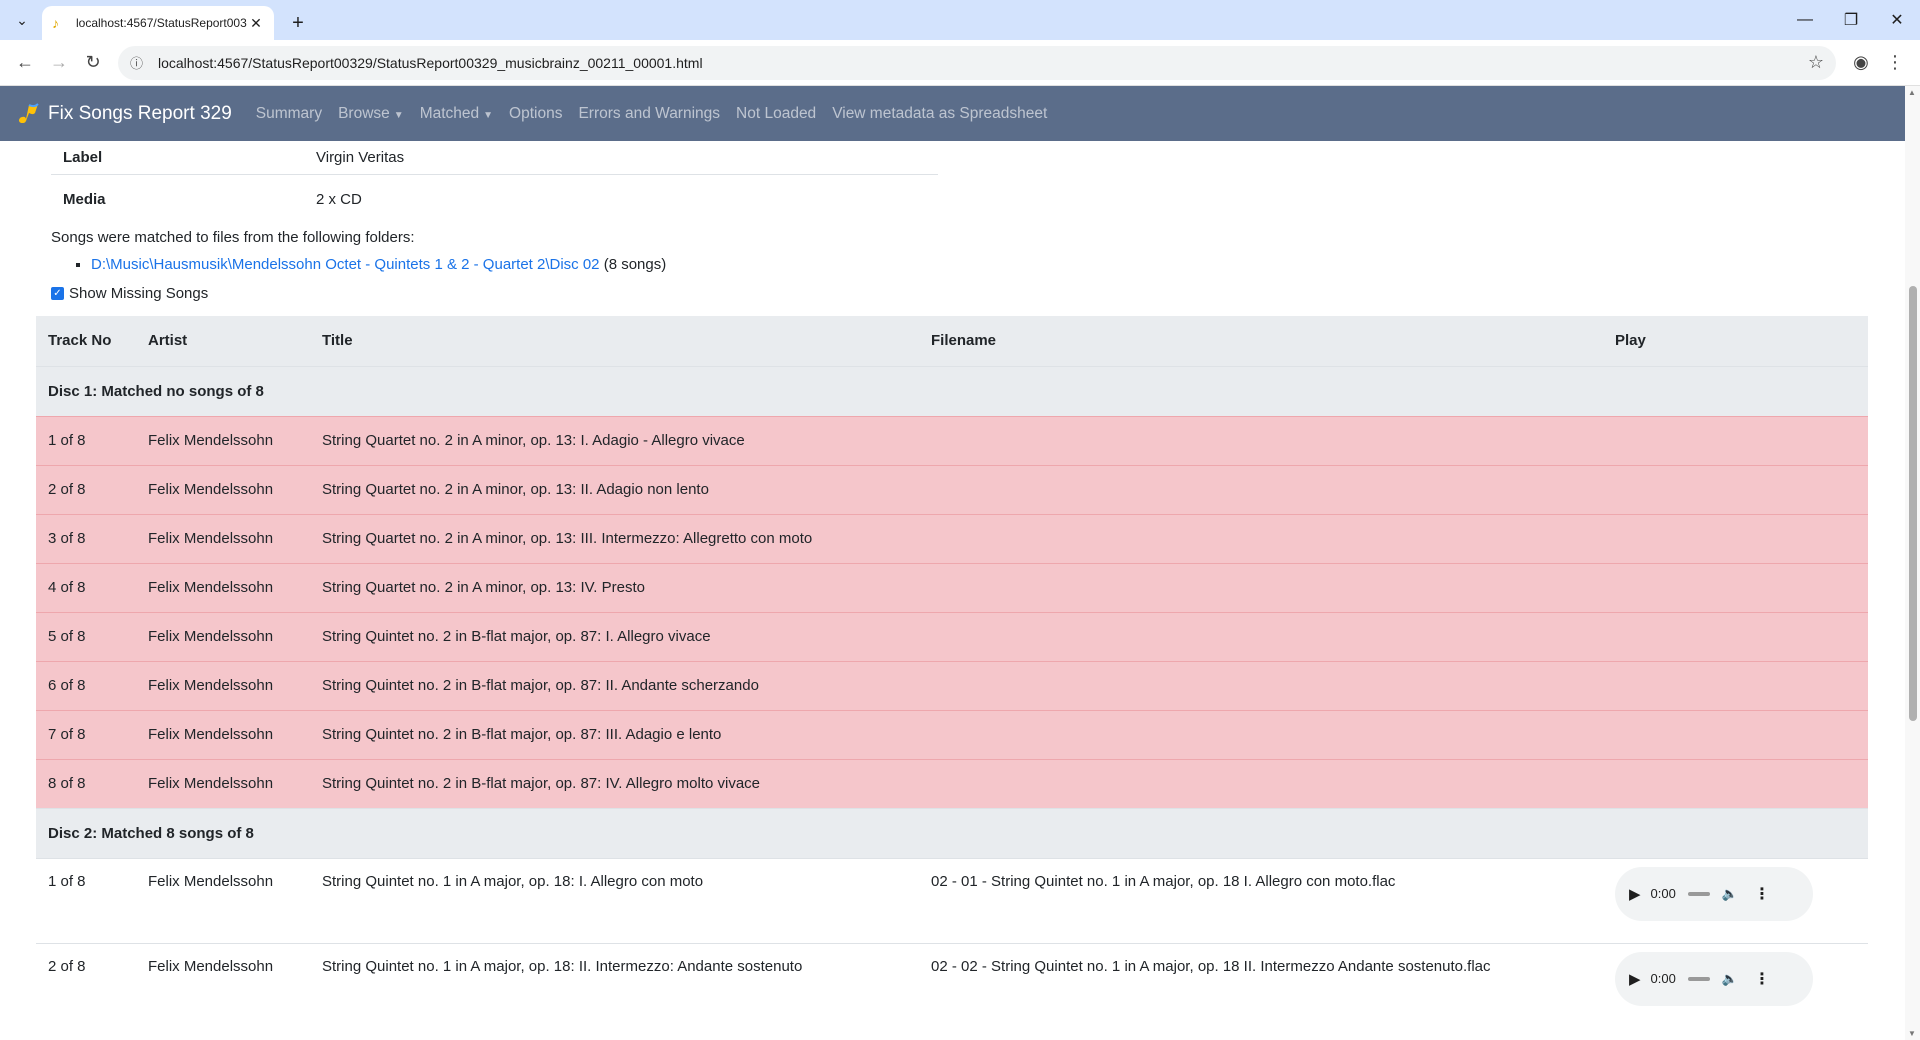 The image size is (1920, 1040). Describe the element at coordinates (298, 23) in the screenshot. I see `new-tab-plus-icon: +` at that location.